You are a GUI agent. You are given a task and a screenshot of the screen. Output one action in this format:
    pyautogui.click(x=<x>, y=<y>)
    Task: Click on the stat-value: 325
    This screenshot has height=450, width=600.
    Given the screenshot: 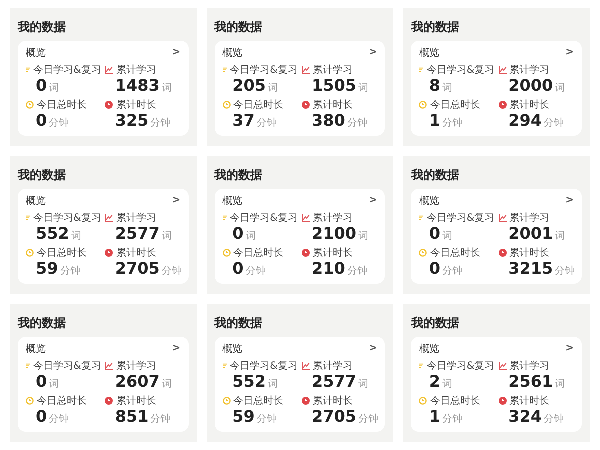 What is the action you would take?
    pyautogui.click(x=132, y=121)
    